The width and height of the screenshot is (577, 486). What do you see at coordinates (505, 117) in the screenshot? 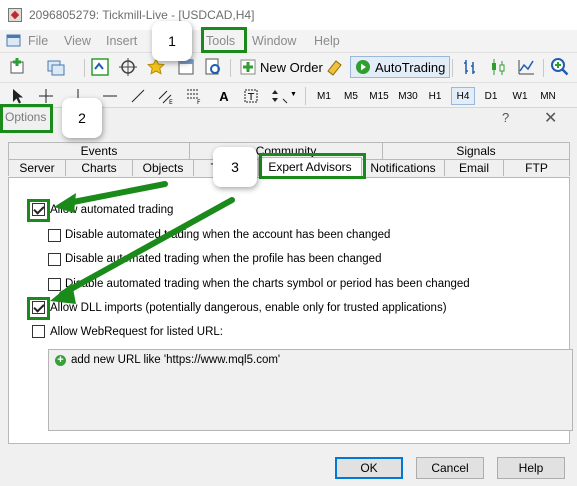
I see `help-question-icon: ?` at bounding box center [505, 117].